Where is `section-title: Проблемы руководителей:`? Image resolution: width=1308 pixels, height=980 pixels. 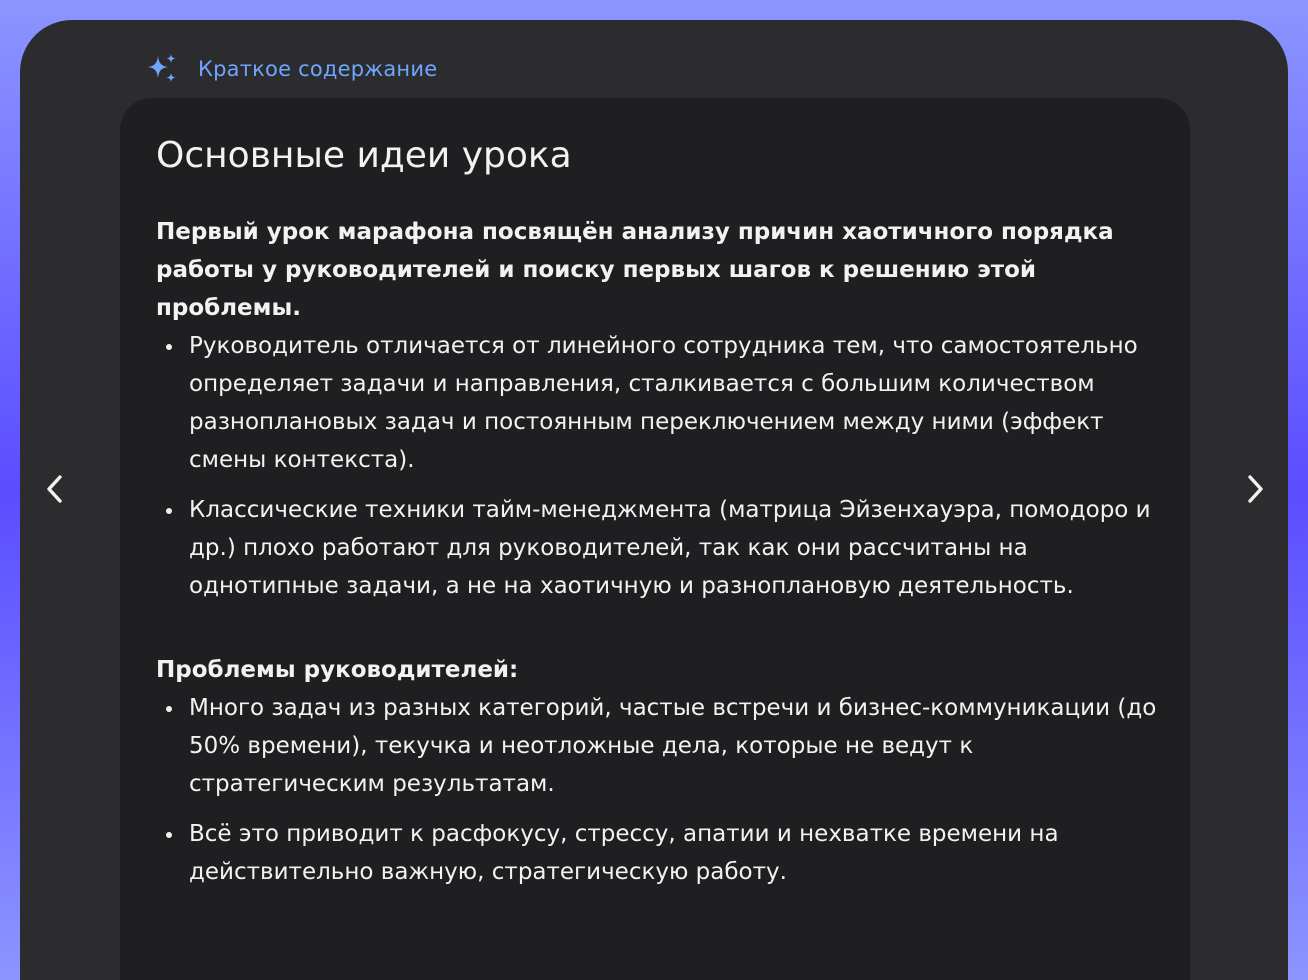
section-title: Проблемы руководителей: is located at coordinates (337, 670).